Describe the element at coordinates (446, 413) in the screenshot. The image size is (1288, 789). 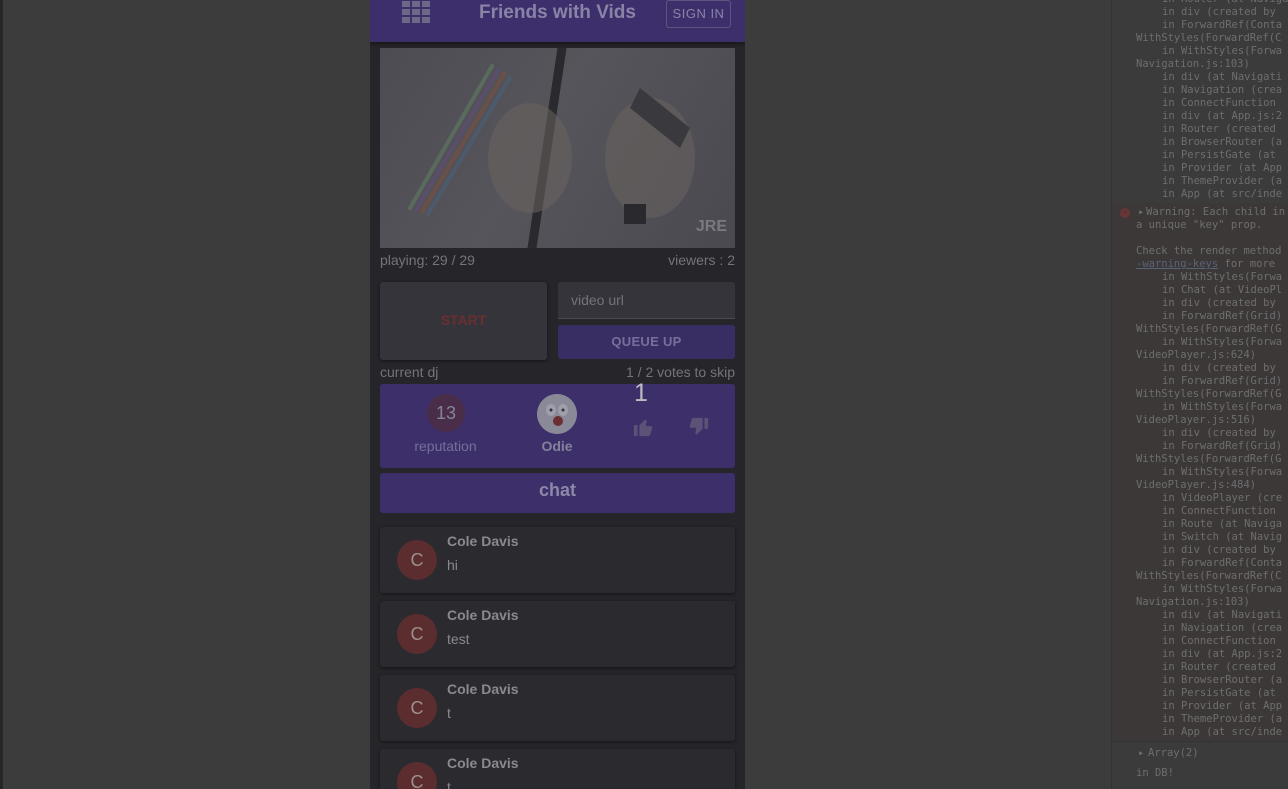
I see `reputation-value: 13` at that location.